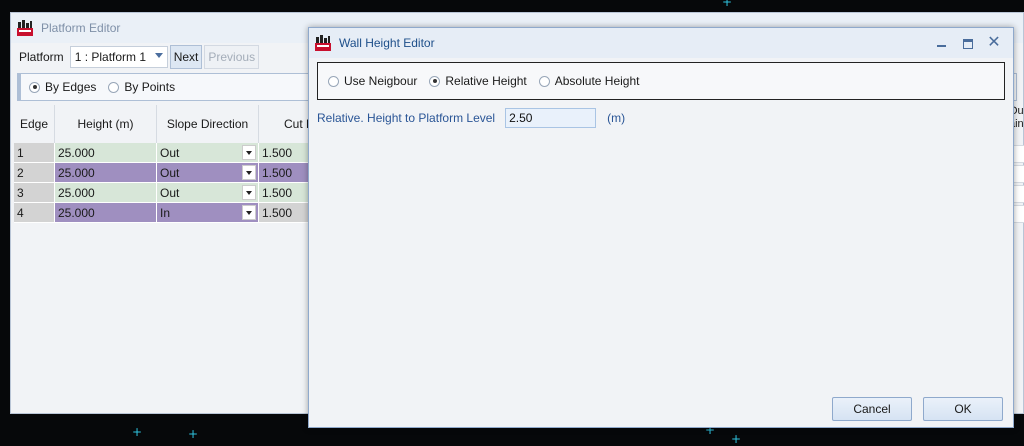 The height and width of the screenshot is (446, 1024). What do you see at coordinates (551, 118) in the screenshot?
I see `relative-height-input: 2.50` at bounding box center [551, 118].